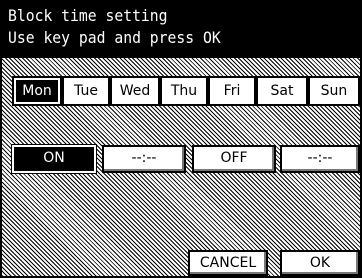 This screenshot has width=362, height=278. I want to click on day-button-mon: Mon, so click(37, 91).